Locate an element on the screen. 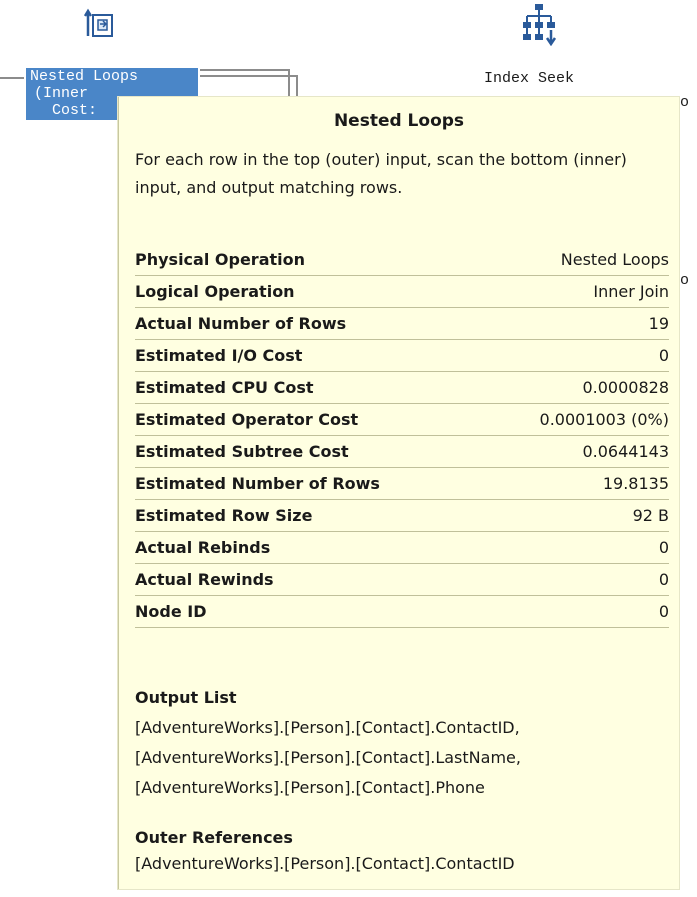 The width and height of the screenshot is (697, 897). property-name: Node ID is located at coordinates (171, 611).